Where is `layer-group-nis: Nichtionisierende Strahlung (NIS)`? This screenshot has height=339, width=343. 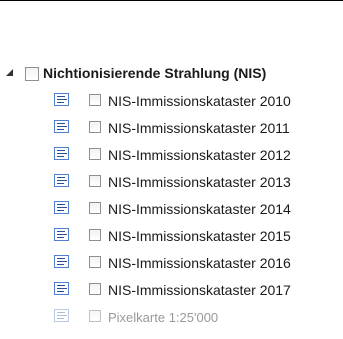
layer-group-nis: Nichtionisierende Strahlung (NIS) is located at coordinates (171, 73).